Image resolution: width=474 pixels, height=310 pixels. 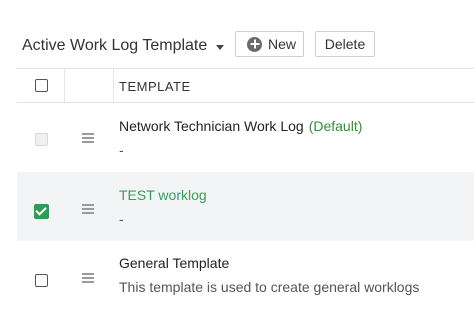 What do you see at coordinates (335, 126) in the screenshot?
I see `default-badge: (Default)` at bounding box center [335, 126].